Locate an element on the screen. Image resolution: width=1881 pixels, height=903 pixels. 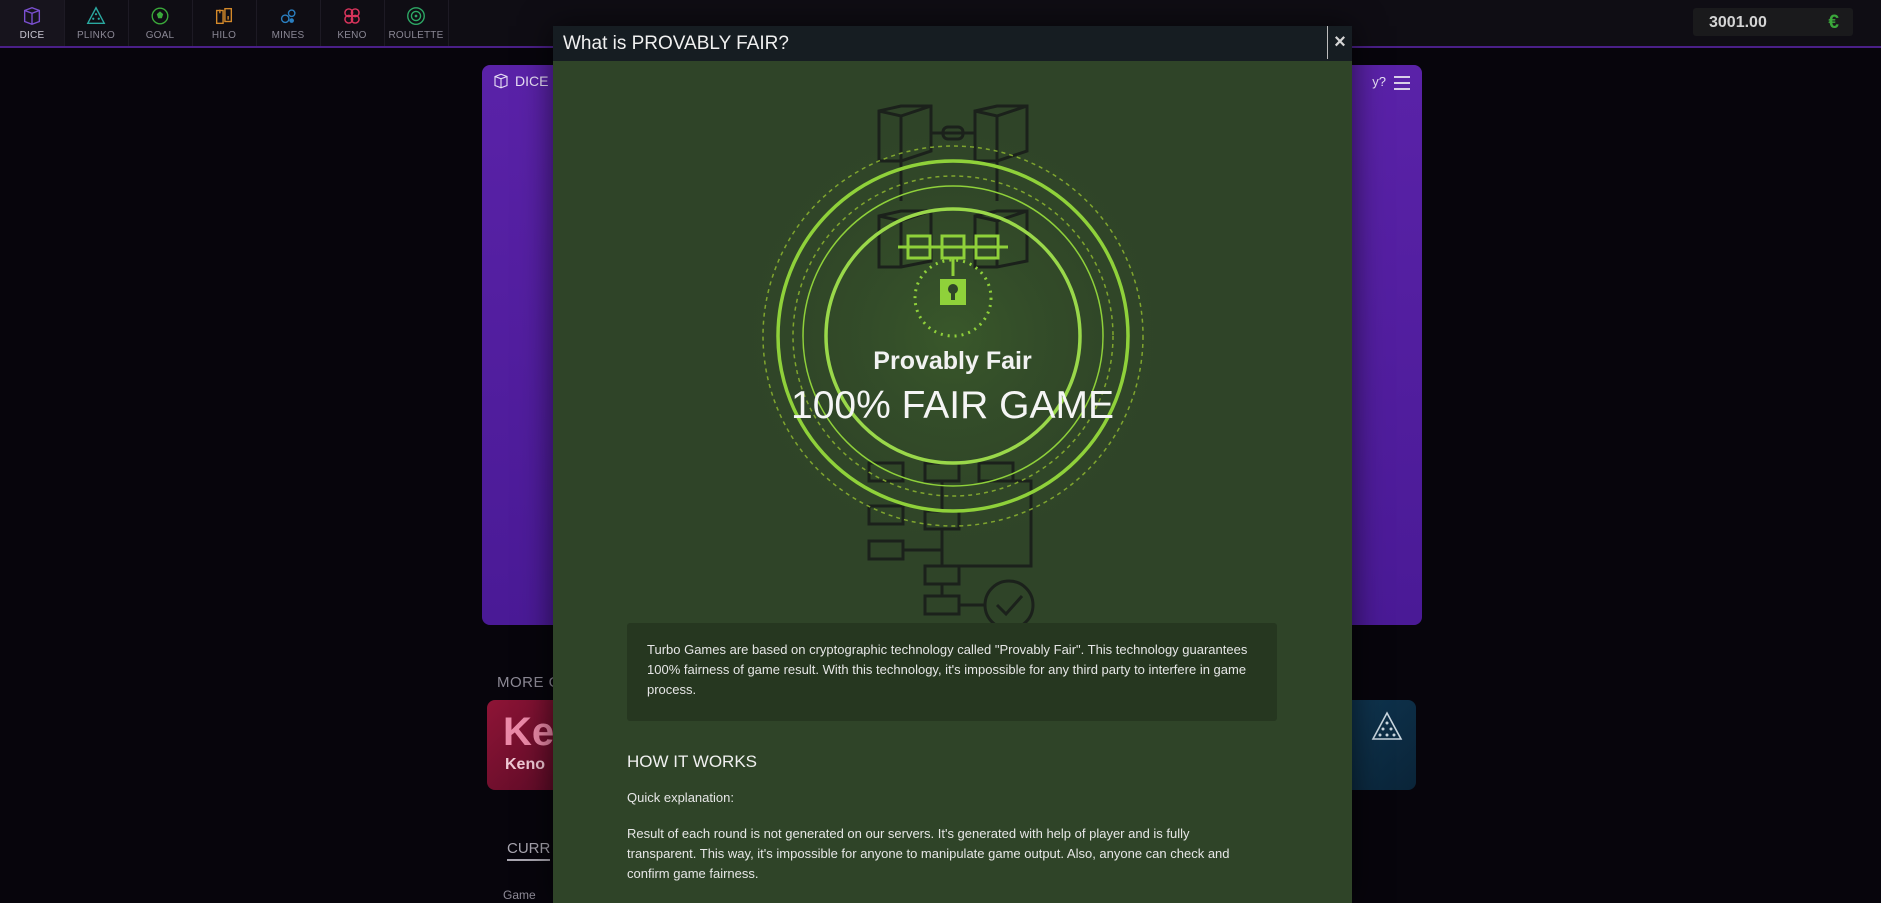
nav-item-goal: GOAL is located at coordinates (160, 23).